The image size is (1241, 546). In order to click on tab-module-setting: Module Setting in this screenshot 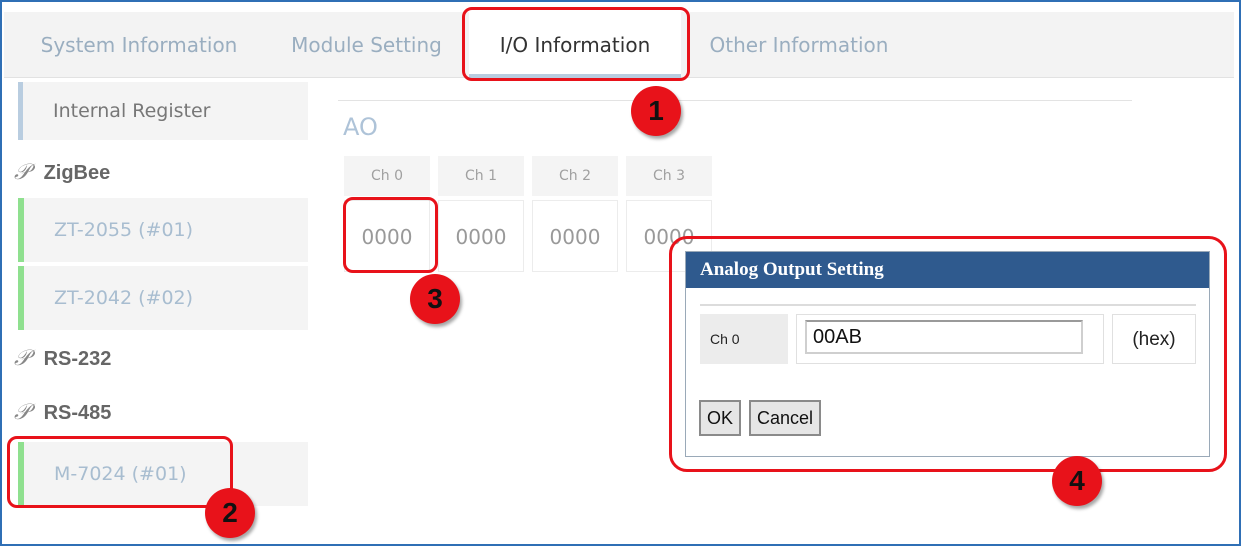, I will do `click(366, 45)`.